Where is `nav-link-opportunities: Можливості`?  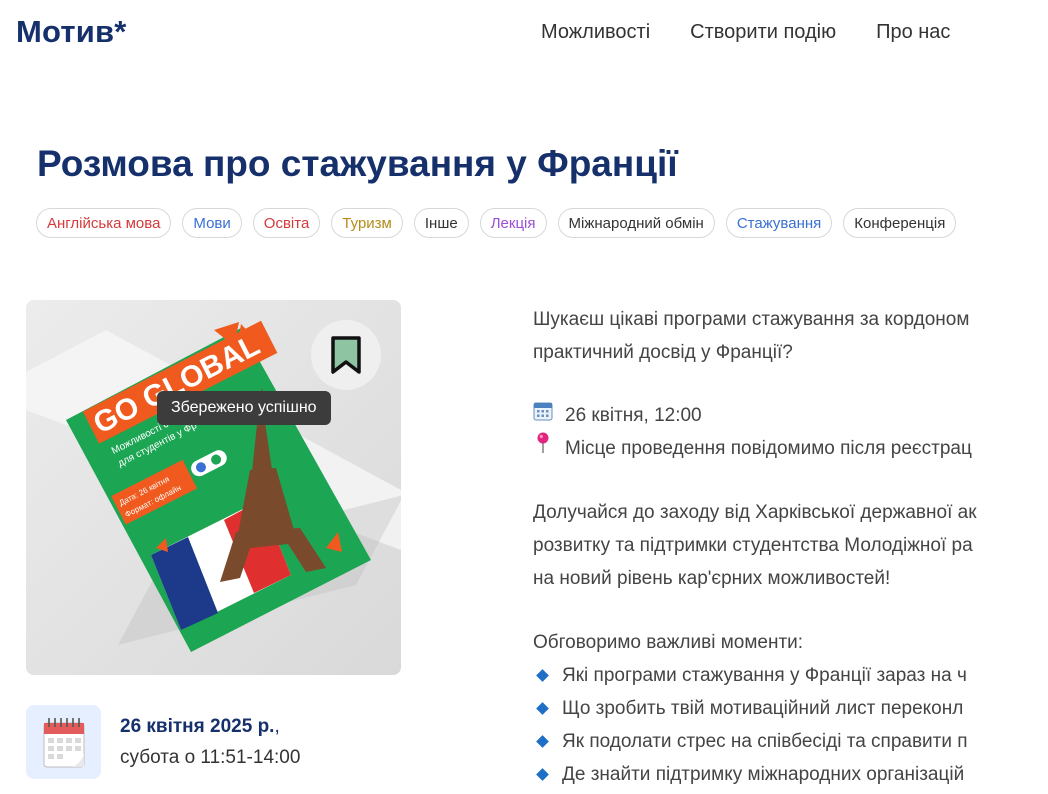 nav-link-opportunities: Можливості is located at coordinates (595, 32).